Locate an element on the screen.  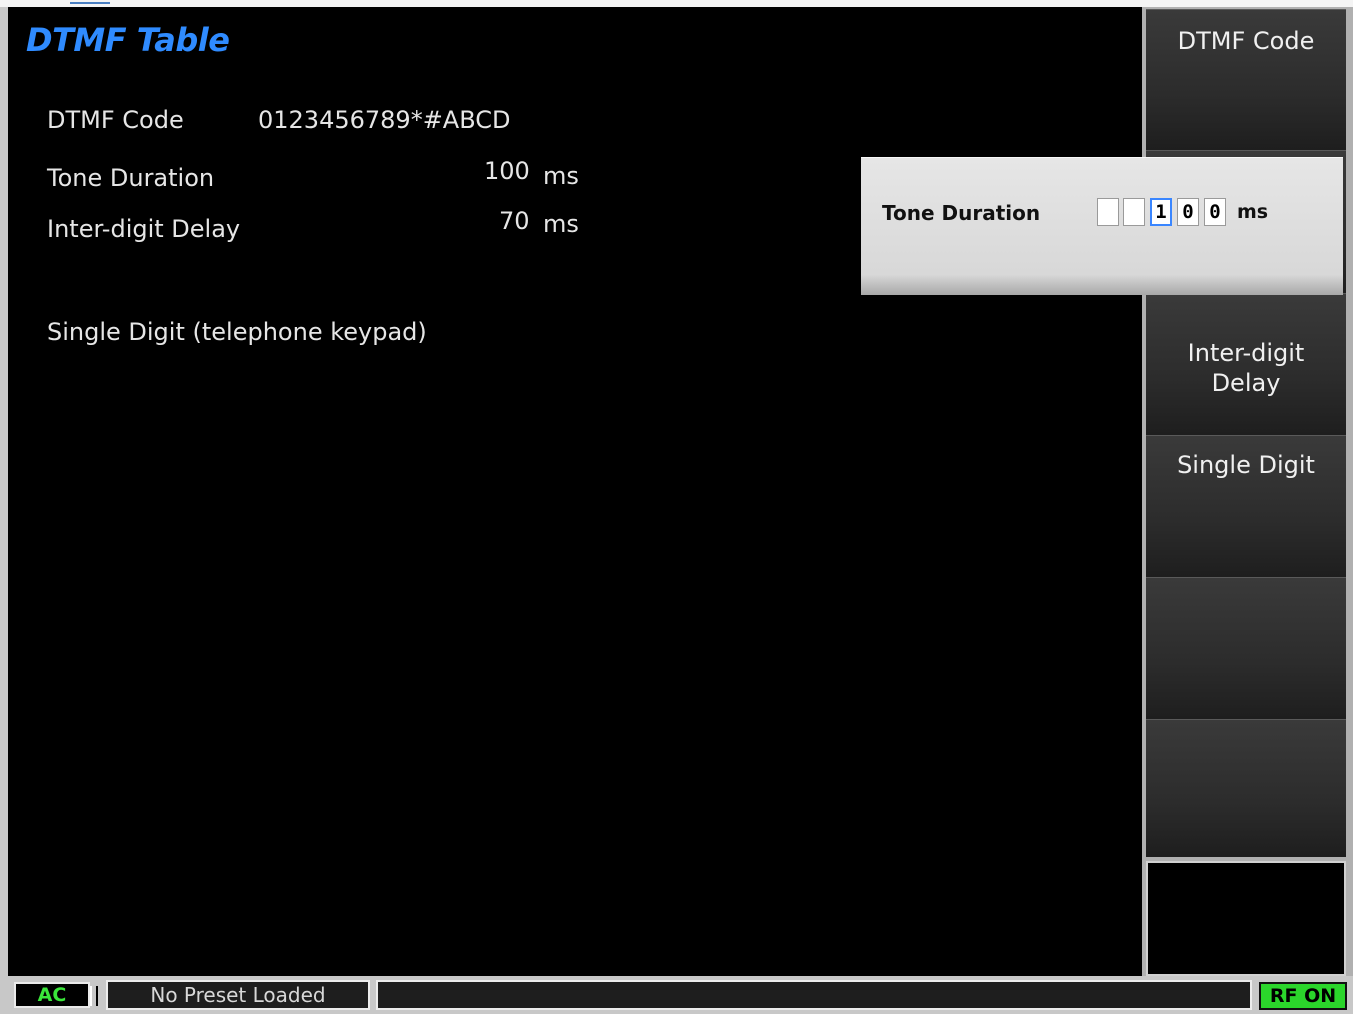
entry-digit-5: 0 is located at coordinates (1215, 212).